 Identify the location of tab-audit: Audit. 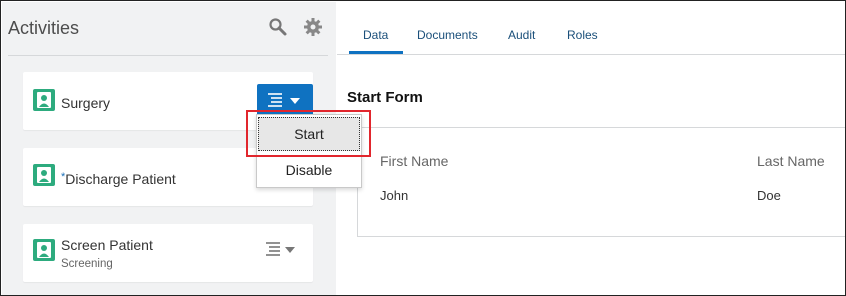
(521, 35).